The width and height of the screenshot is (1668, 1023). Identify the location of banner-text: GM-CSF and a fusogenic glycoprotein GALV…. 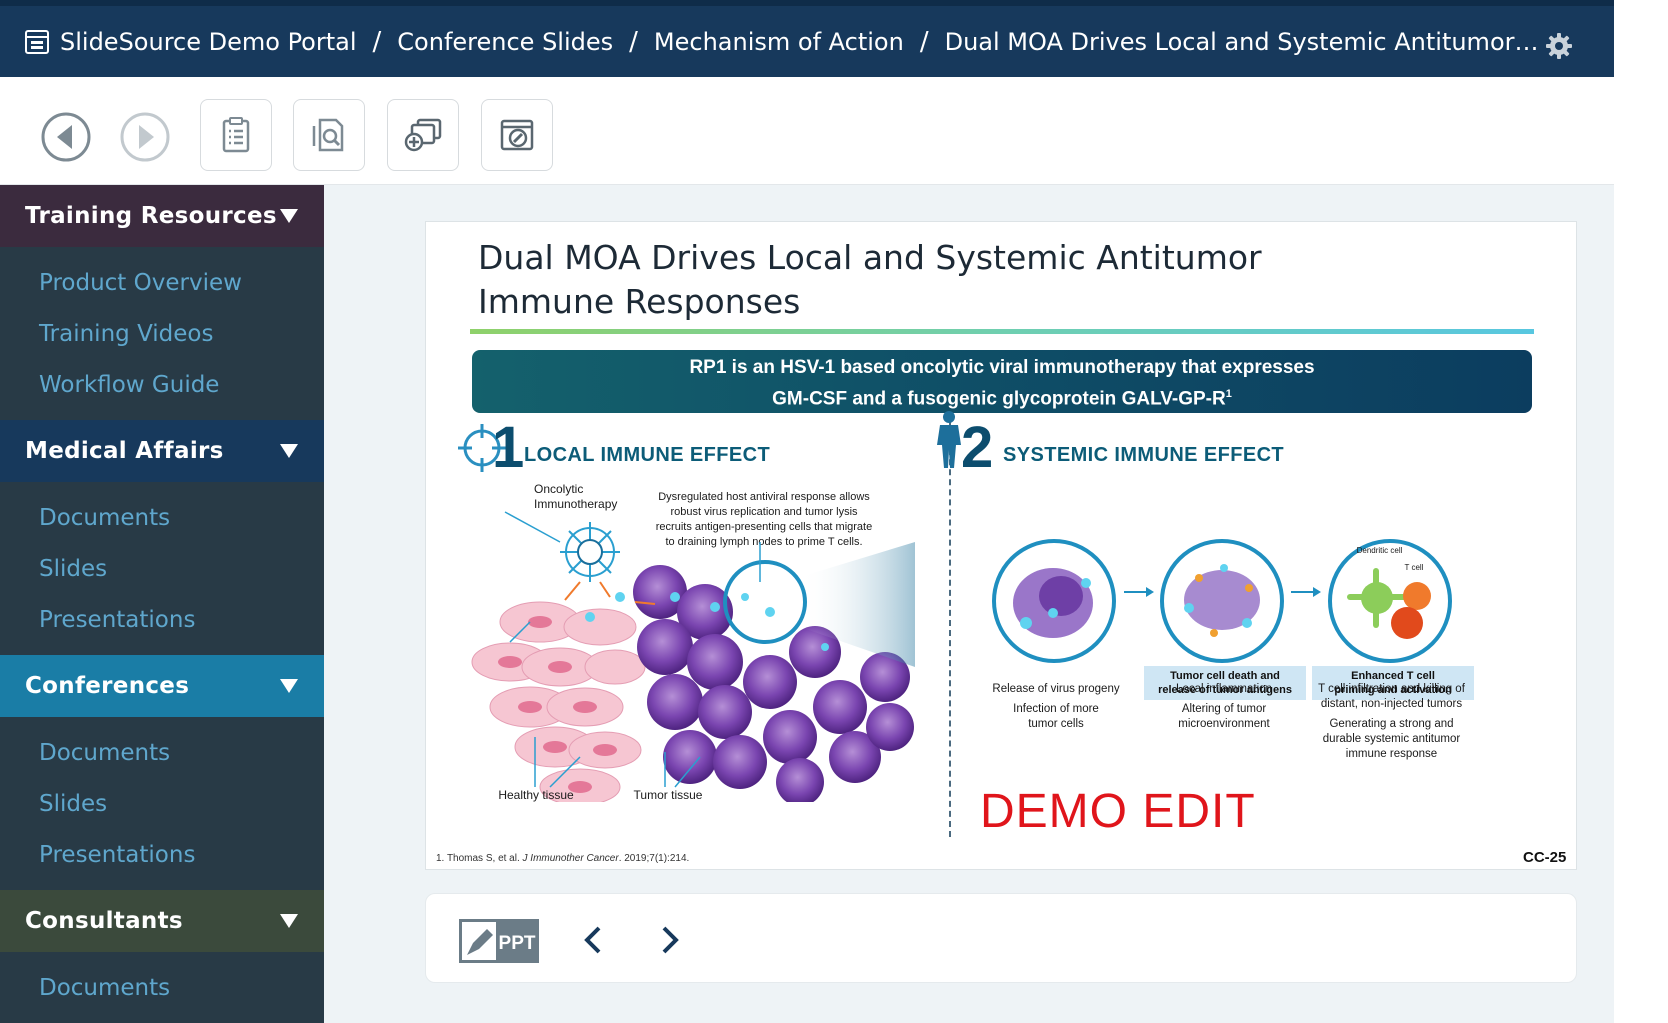
(999, 399).